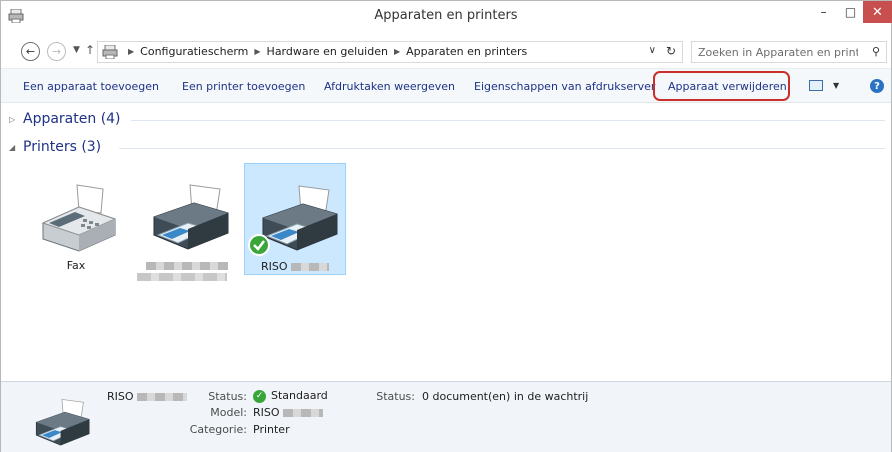  I want to click on expand-arrow-icon: ▷, so click(12, 119).